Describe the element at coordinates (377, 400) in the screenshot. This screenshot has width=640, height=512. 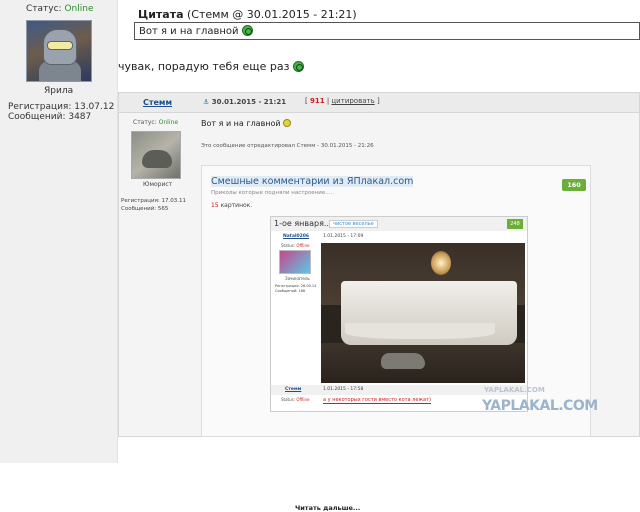
I see `nested-footer-text: а у некоторых гости вместо кота лежат)` at that location.